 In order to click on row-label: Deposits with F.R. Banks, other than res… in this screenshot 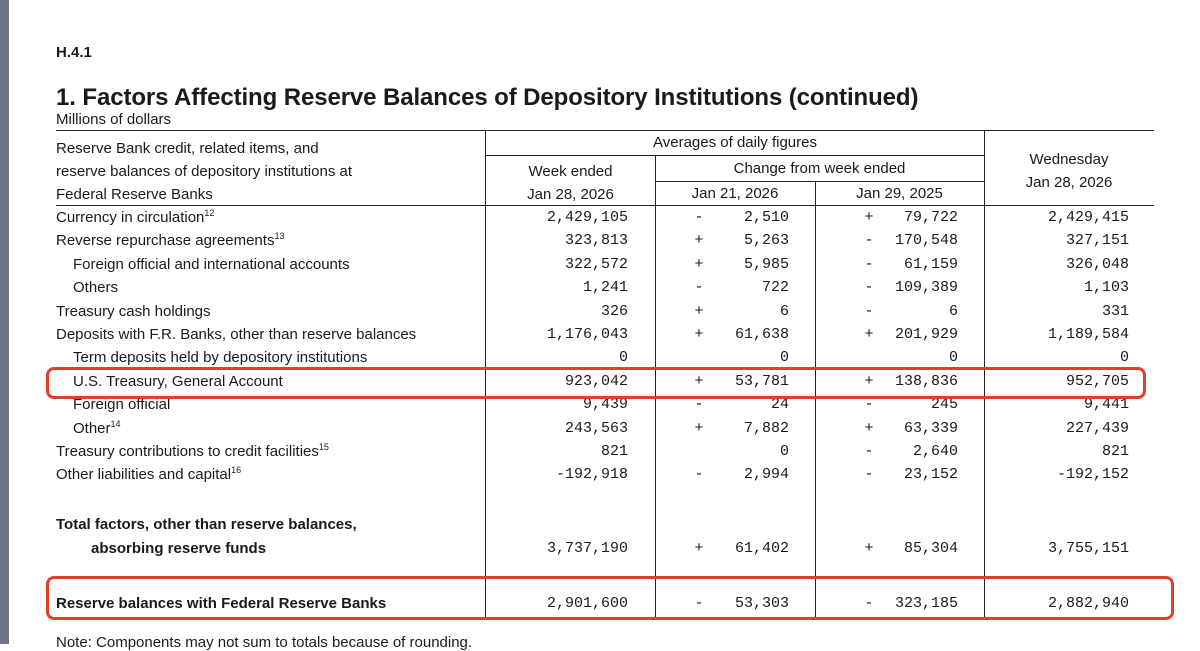, I will do `click(236, 334)`.